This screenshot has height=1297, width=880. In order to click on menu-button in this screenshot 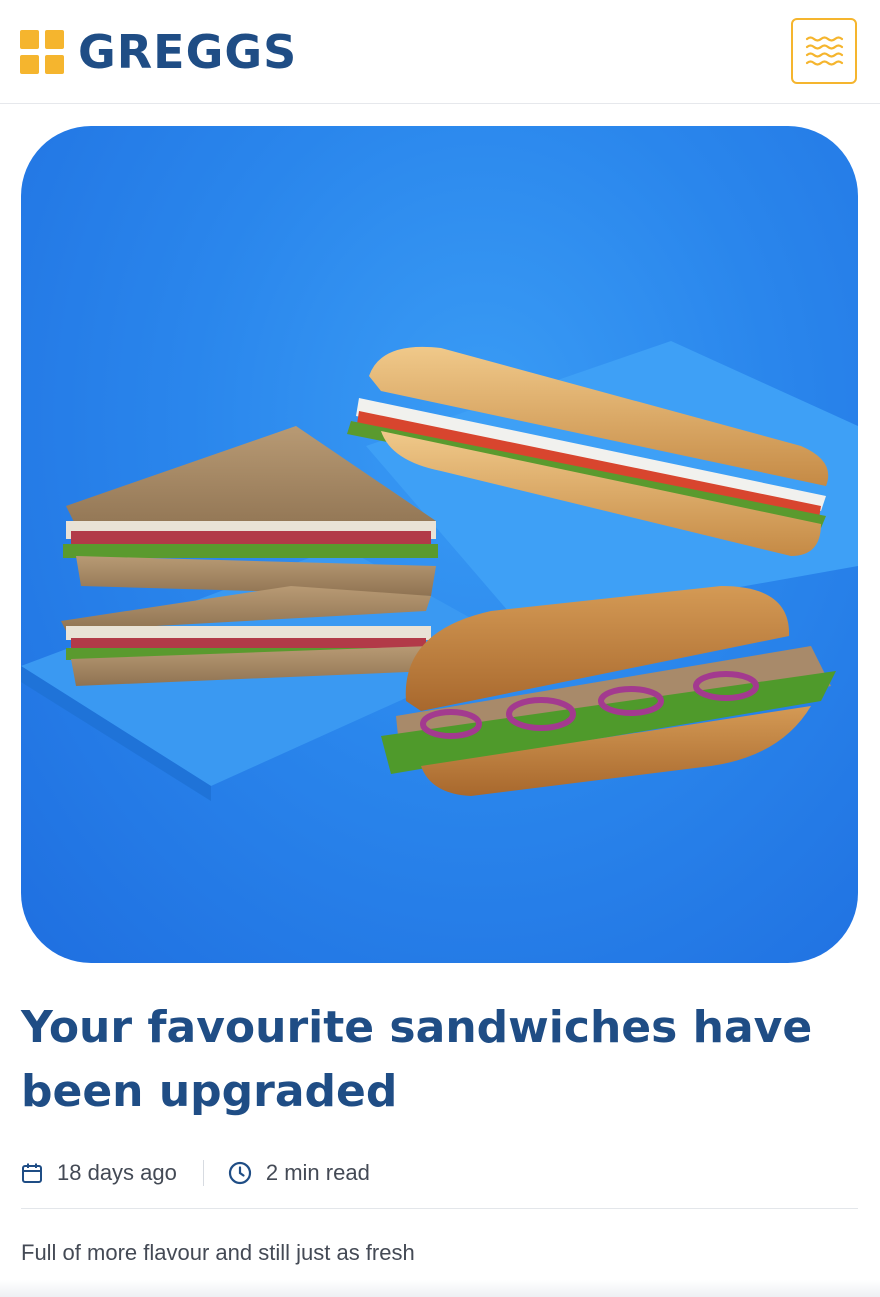, I will do `click(824, 51)`.